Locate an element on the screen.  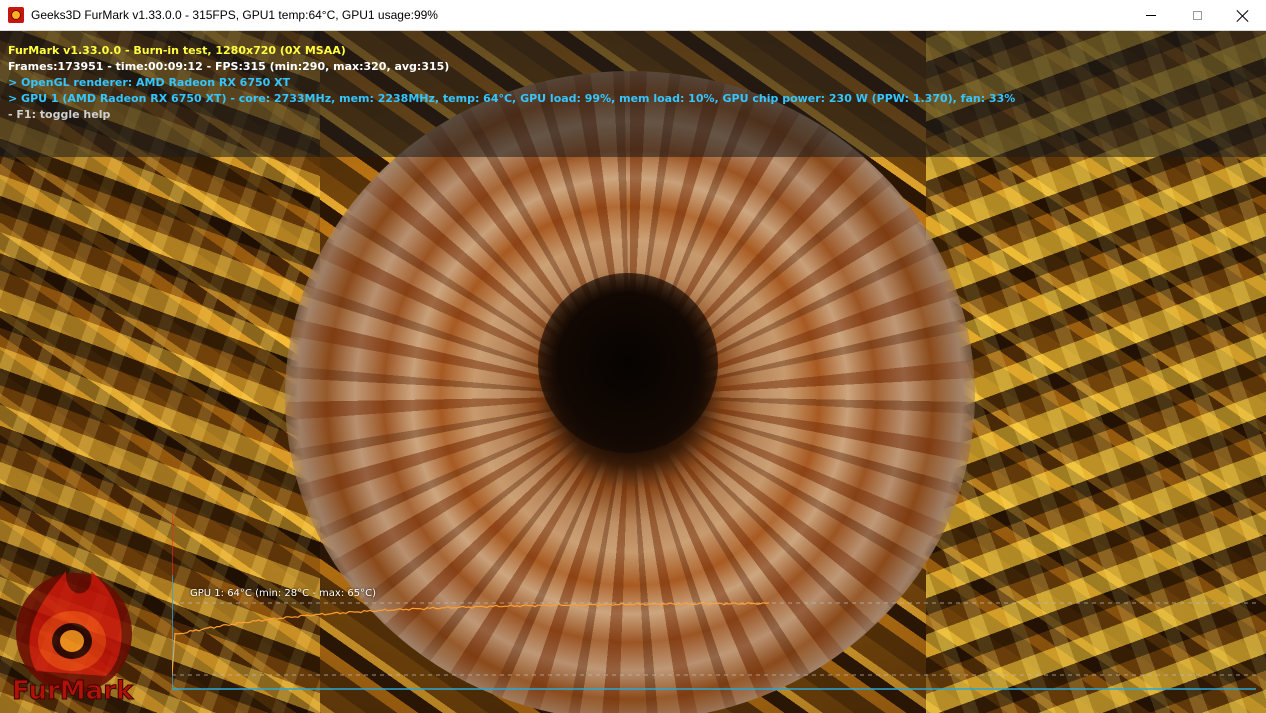
gpu-temperature-label: GPU 1: 64°C (min: 28°C - max: 65°C) is located at coordinates (283, 593).